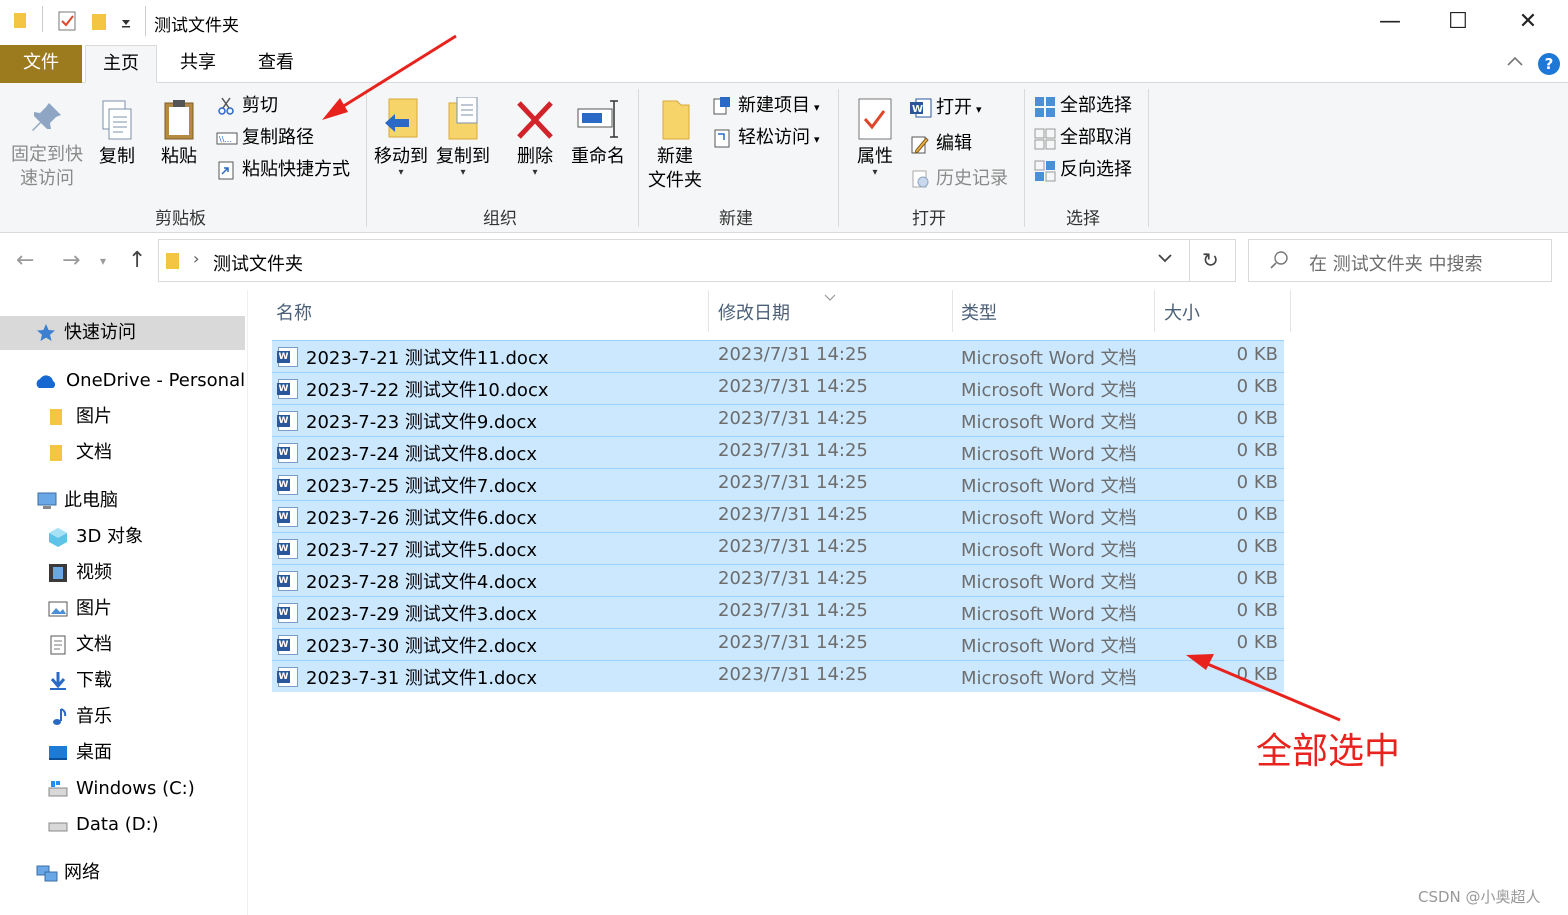  Describe the element at coordinates (697, 260) in the screenshot. I see `address-bar: › 测试文件夹 ↻` at that location.